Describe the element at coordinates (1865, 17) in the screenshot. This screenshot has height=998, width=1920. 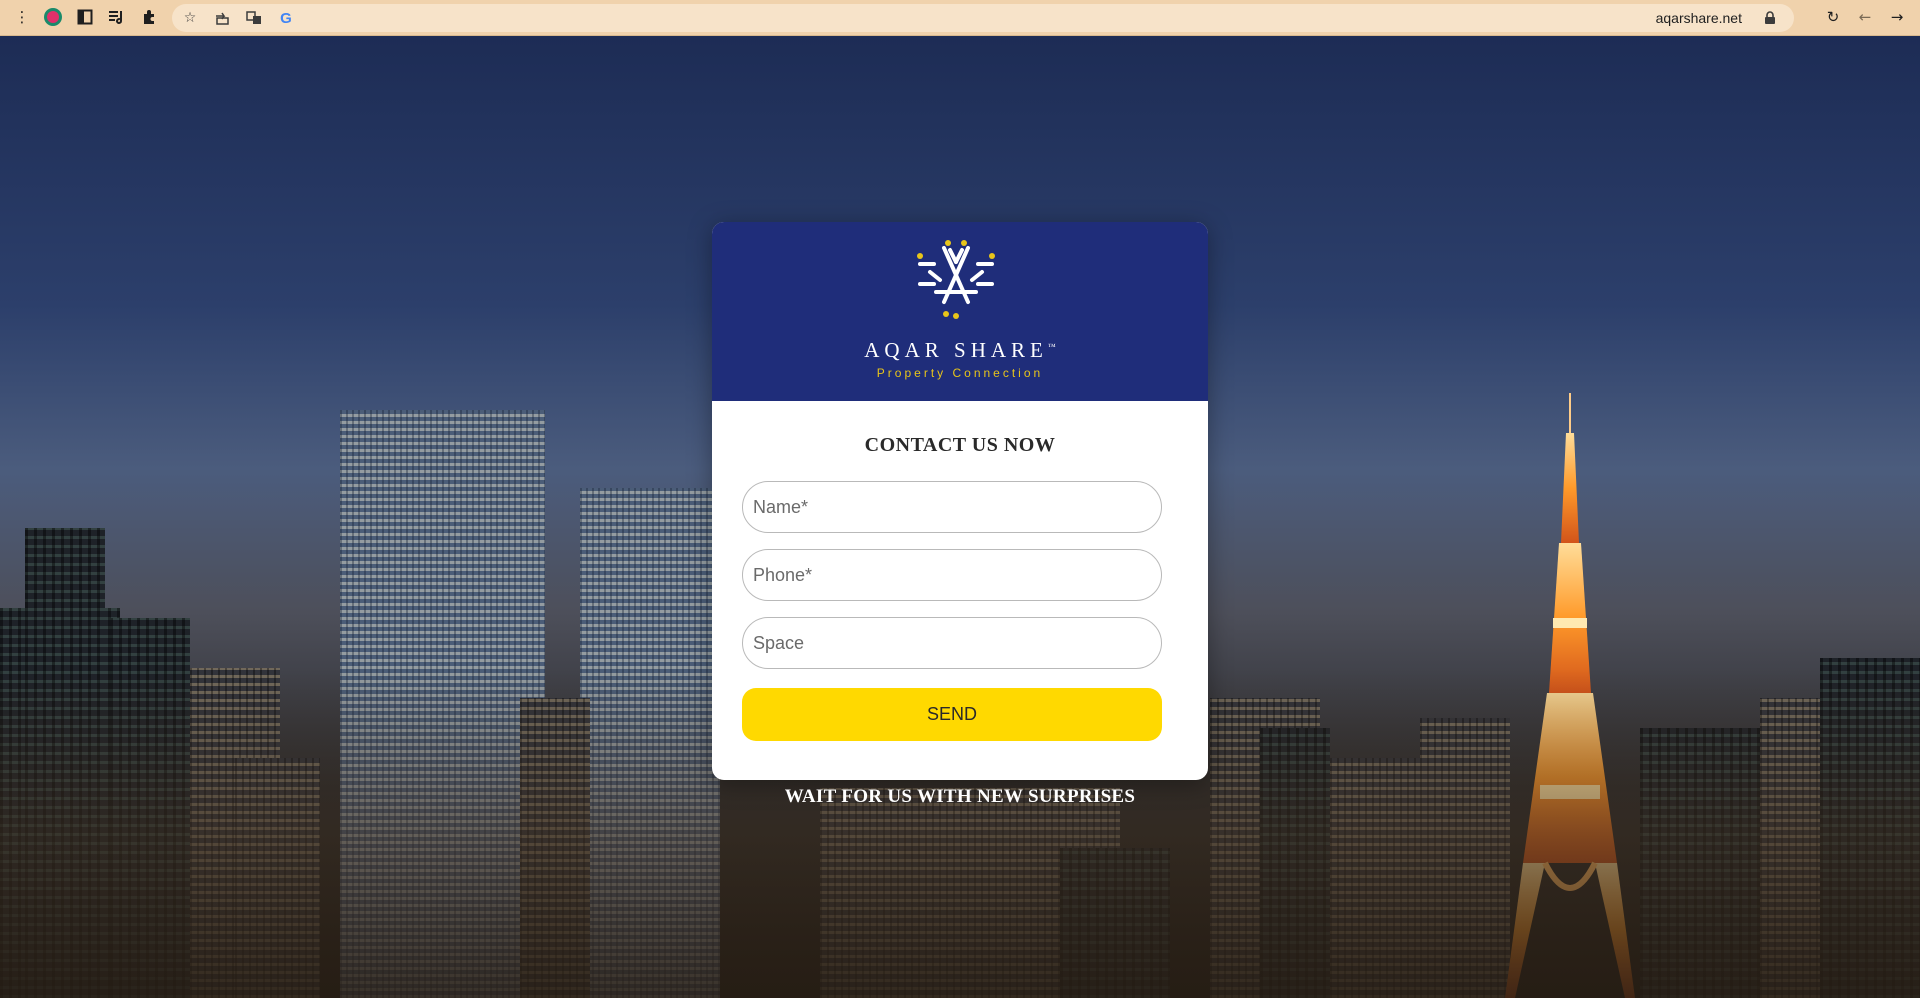
I see `back-icon: ←` at that location.